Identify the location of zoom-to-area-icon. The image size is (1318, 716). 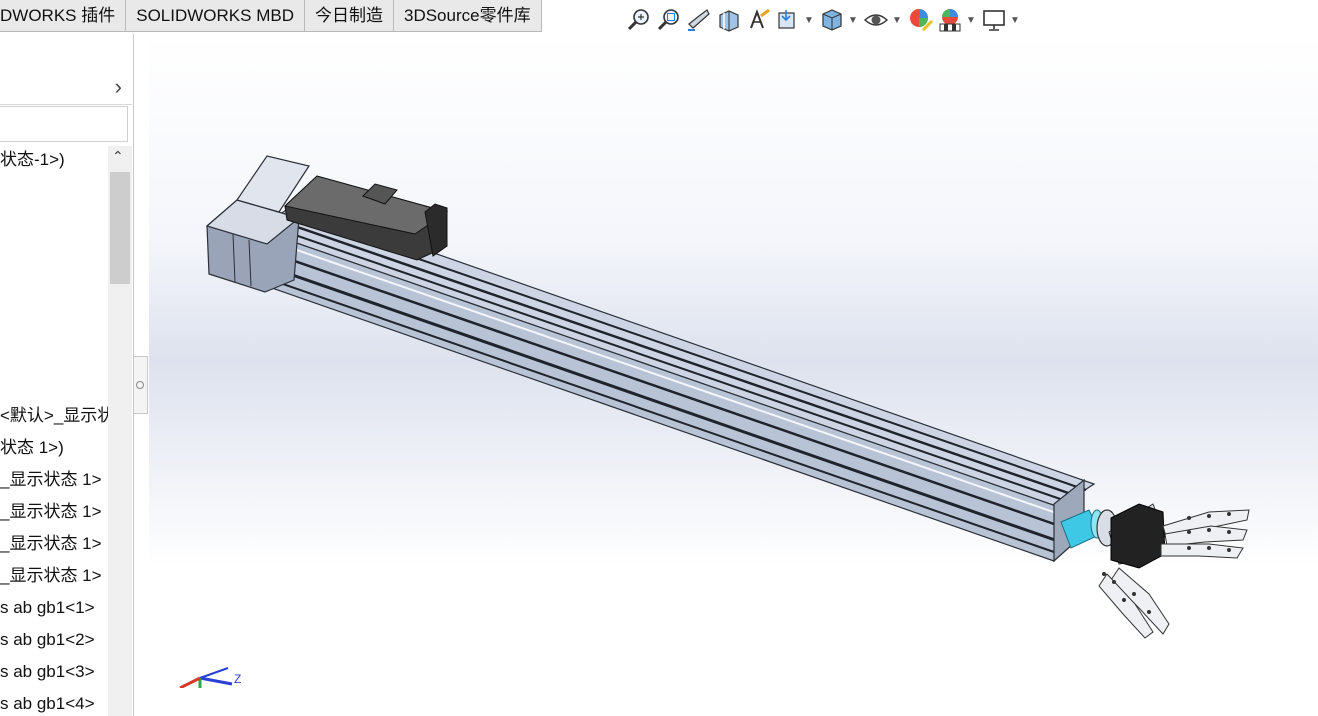
(668, 20).